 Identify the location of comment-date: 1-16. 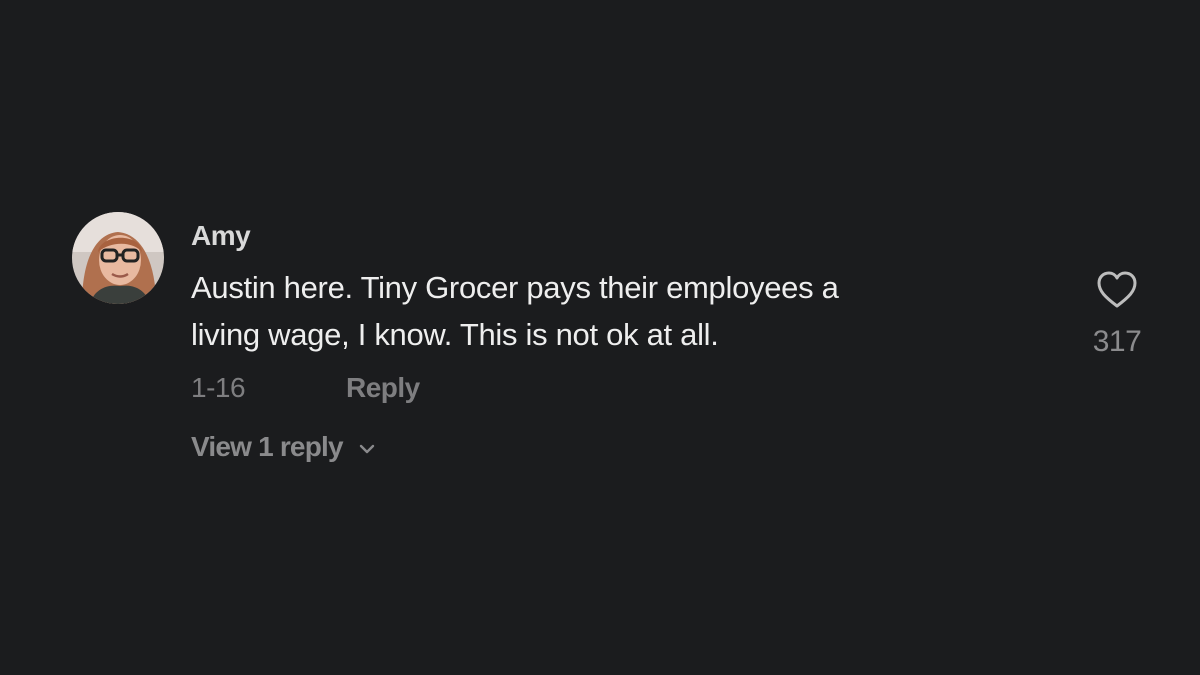
(218, 387).